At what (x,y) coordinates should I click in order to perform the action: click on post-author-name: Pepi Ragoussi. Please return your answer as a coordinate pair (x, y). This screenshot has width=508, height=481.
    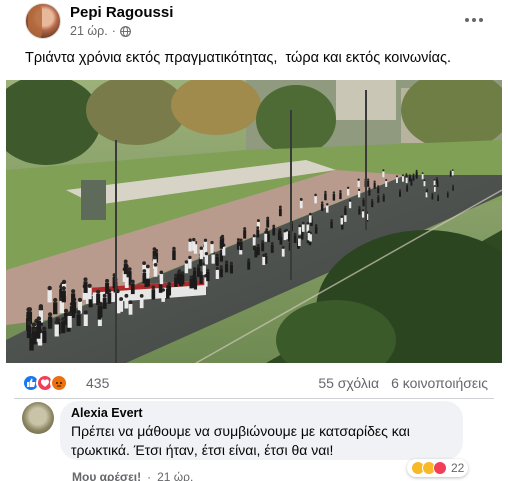
    Looking at the image, I should click on (121, 12).